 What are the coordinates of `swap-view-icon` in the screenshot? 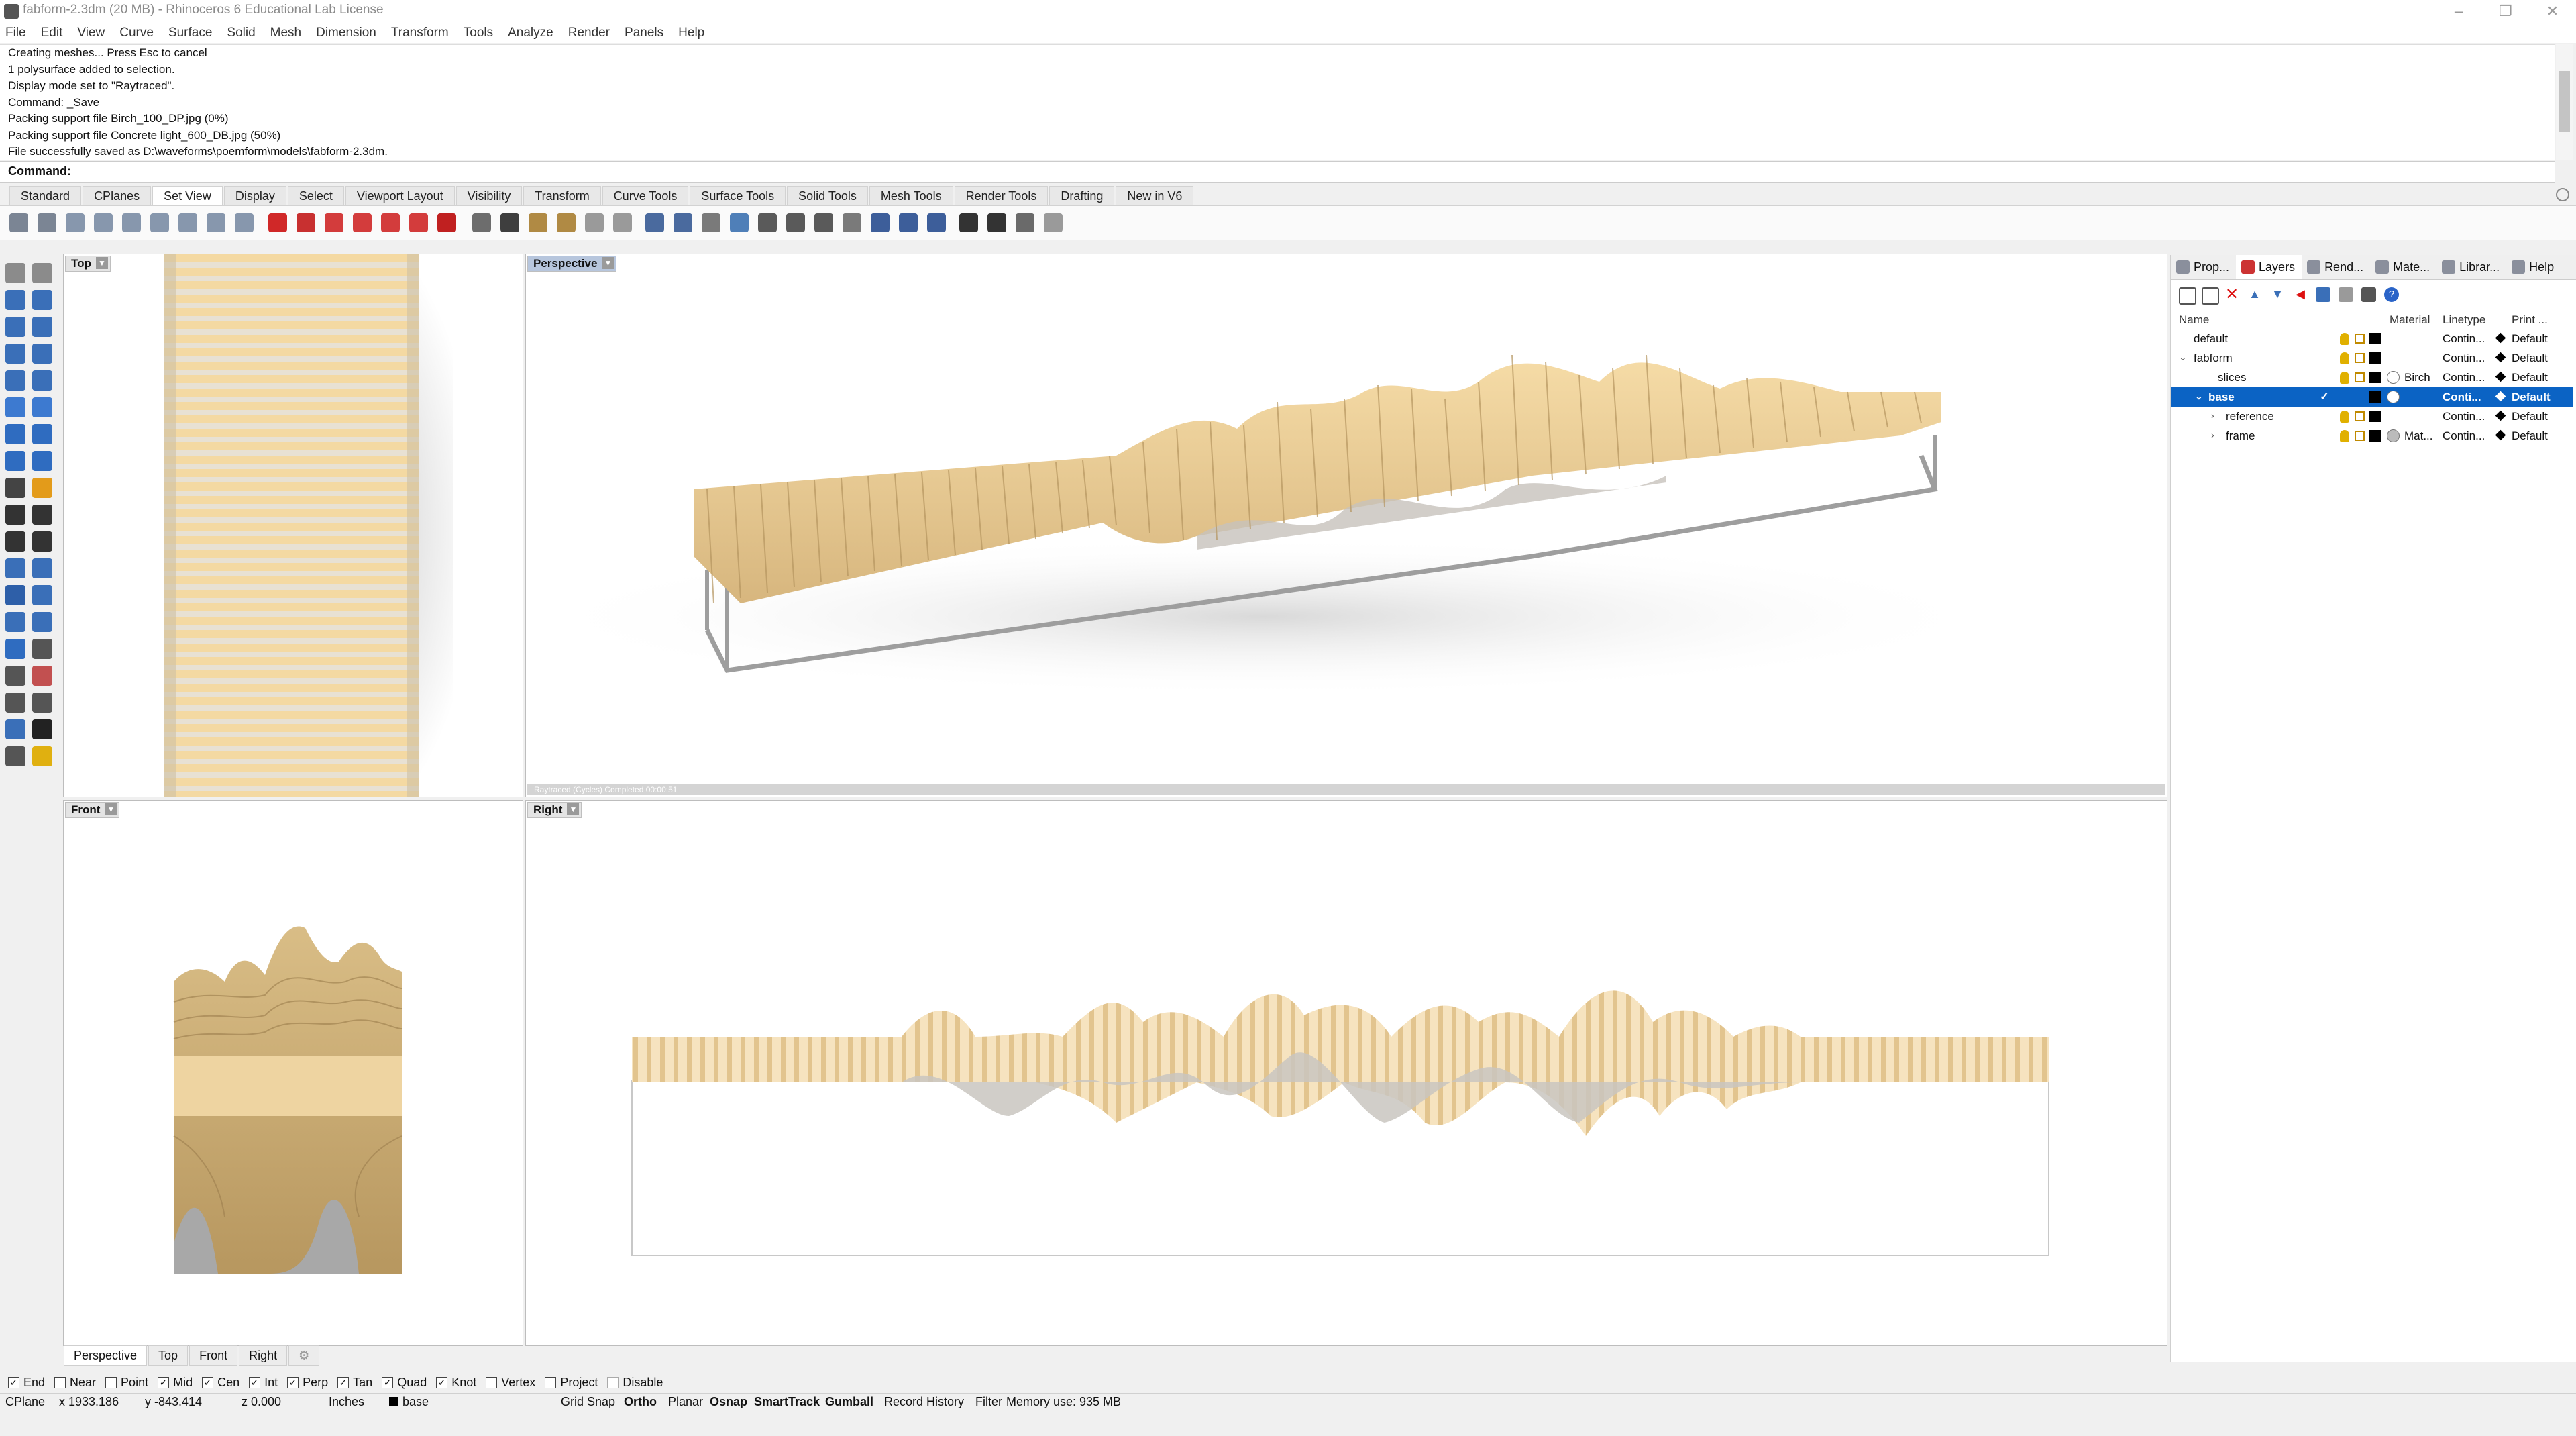 It's located at (683, 223).